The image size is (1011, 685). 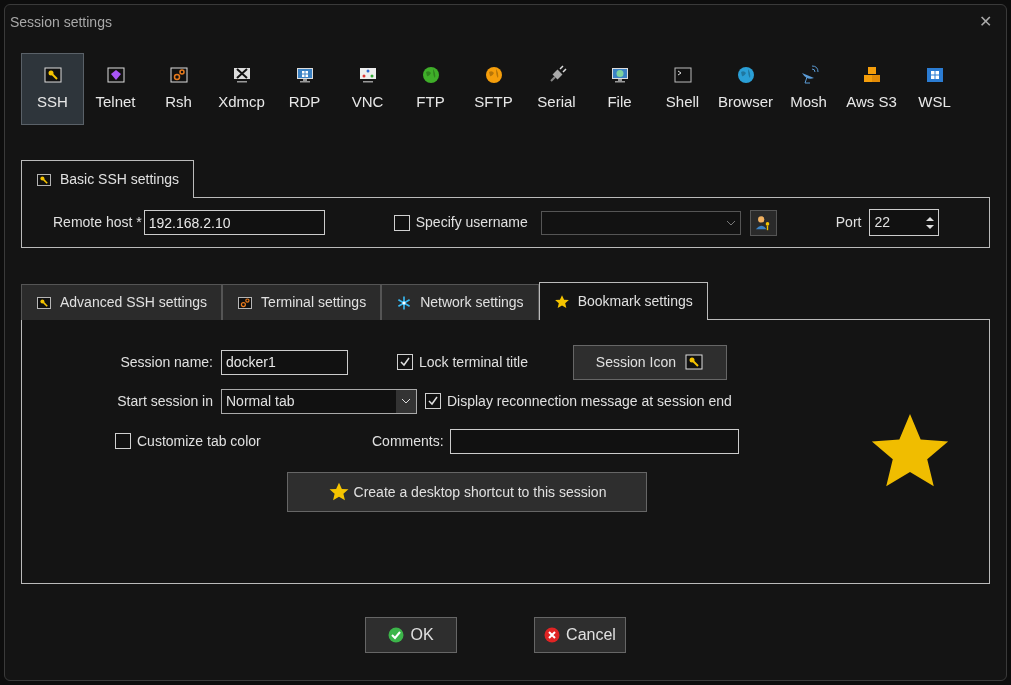 What do you see at coordinates (556, 89) in the screenshot?
I see `session-type-button: Serial` at bounding box center [556, 89].